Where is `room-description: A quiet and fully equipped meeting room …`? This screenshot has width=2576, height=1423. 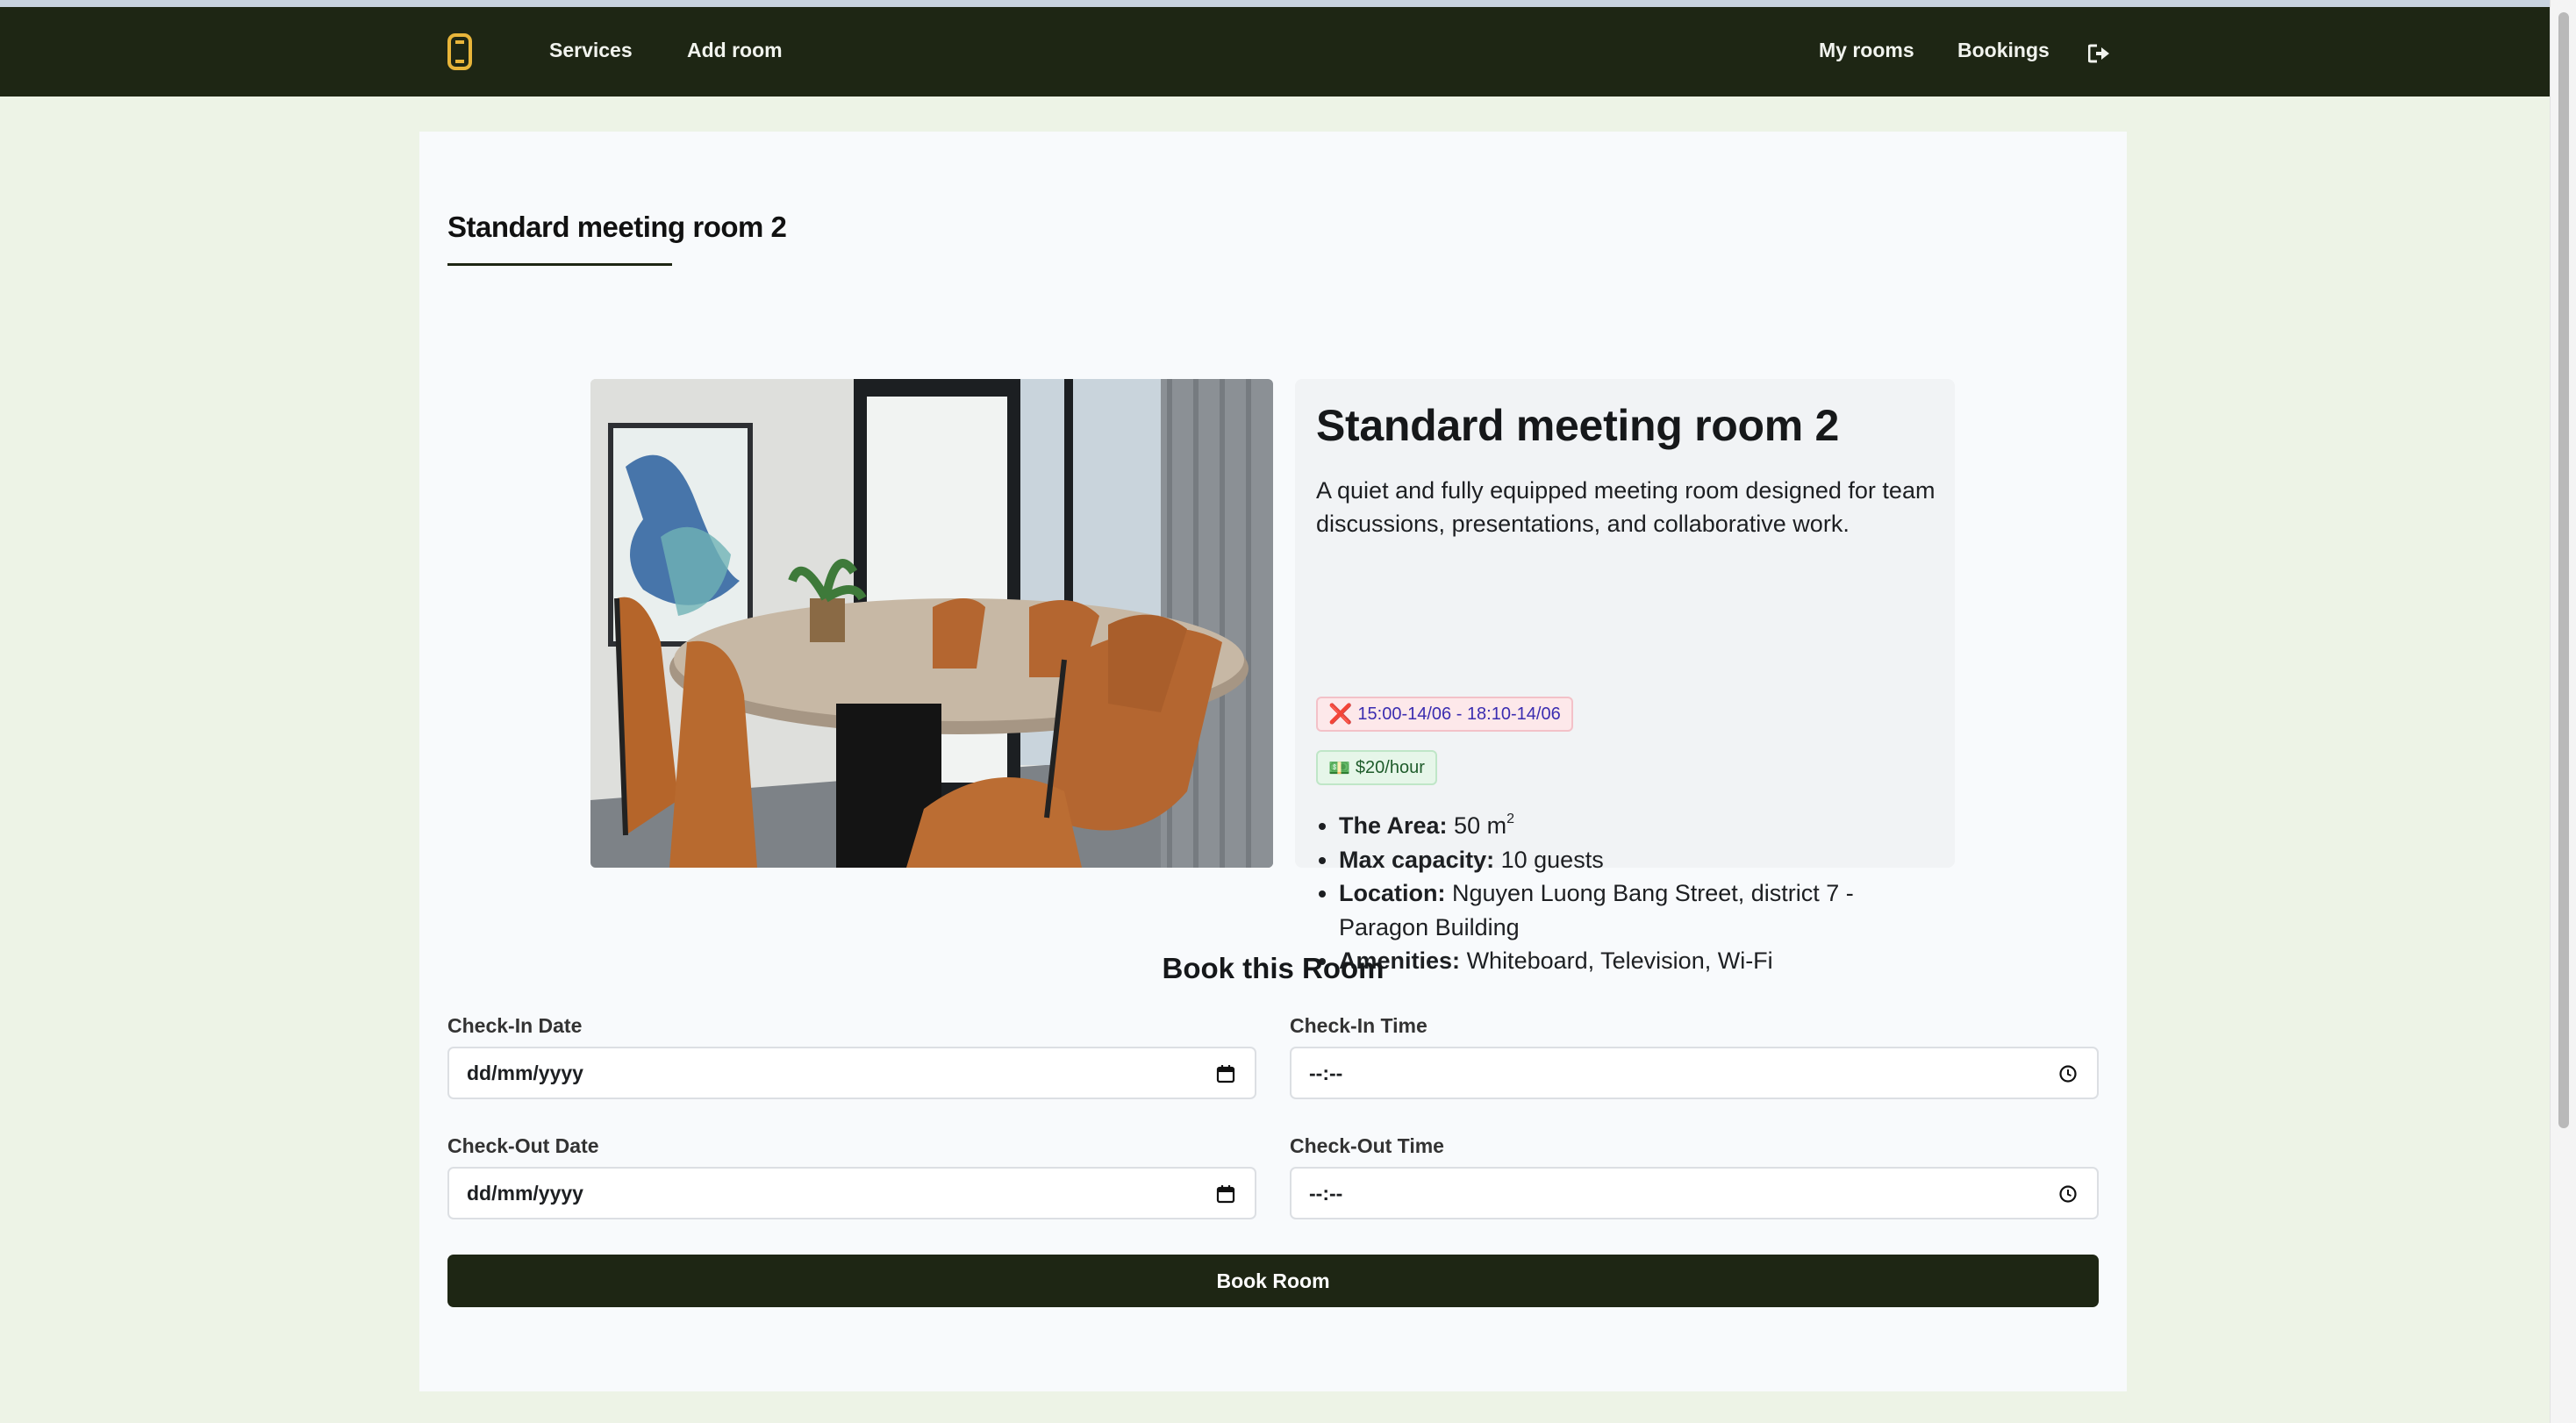
room-description: A quiet and fully equipped meeting room … is located at coordinates (1626, 507).